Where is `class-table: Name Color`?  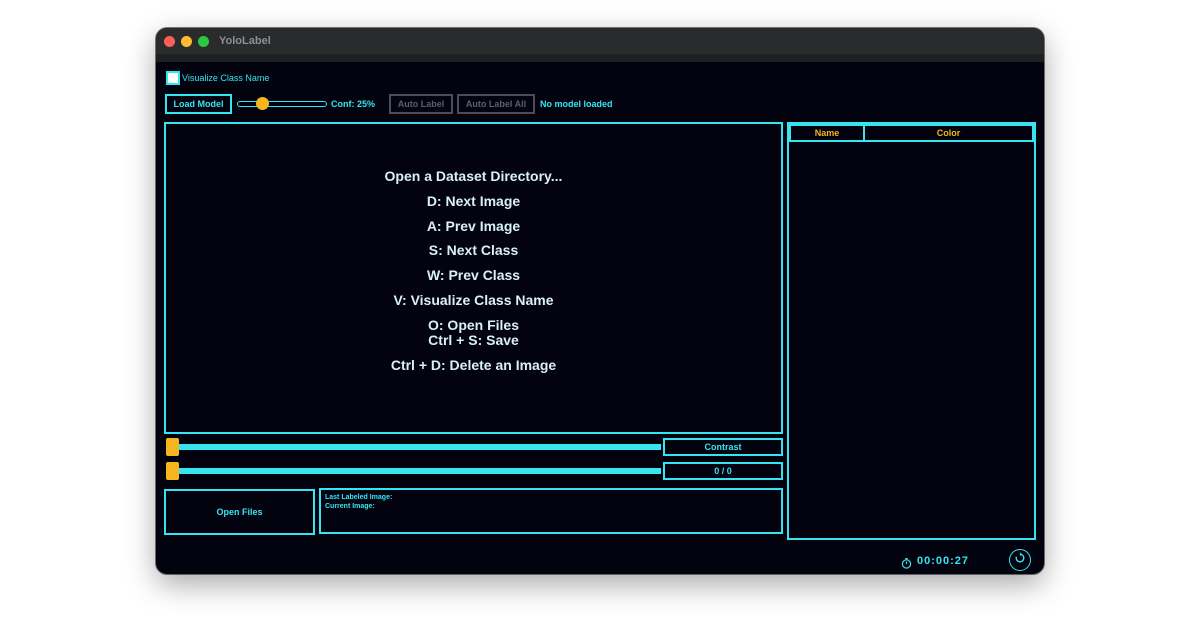
class-table: Name Color is located at coordinates (911, 331).